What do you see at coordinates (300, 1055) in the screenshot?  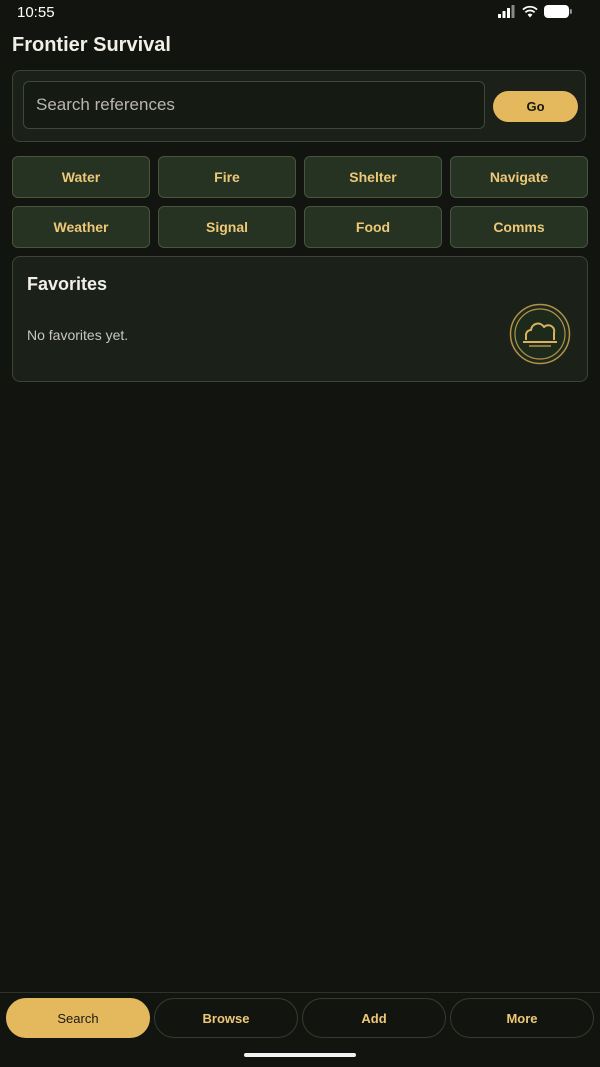 I see `home-indicator` at bounding box center [300, 1055].